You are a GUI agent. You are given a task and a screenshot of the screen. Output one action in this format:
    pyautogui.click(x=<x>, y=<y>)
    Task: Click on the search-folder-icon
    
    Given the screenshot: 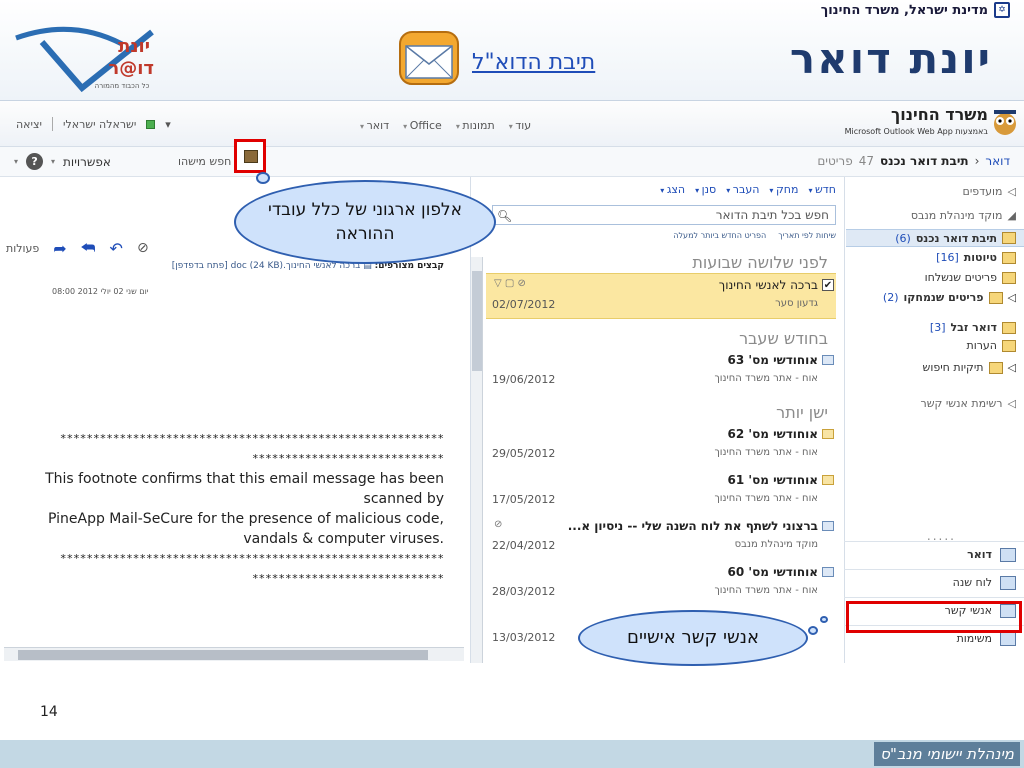 What is the action you would take?
    pyautogui.click(x=995, y=367)
    